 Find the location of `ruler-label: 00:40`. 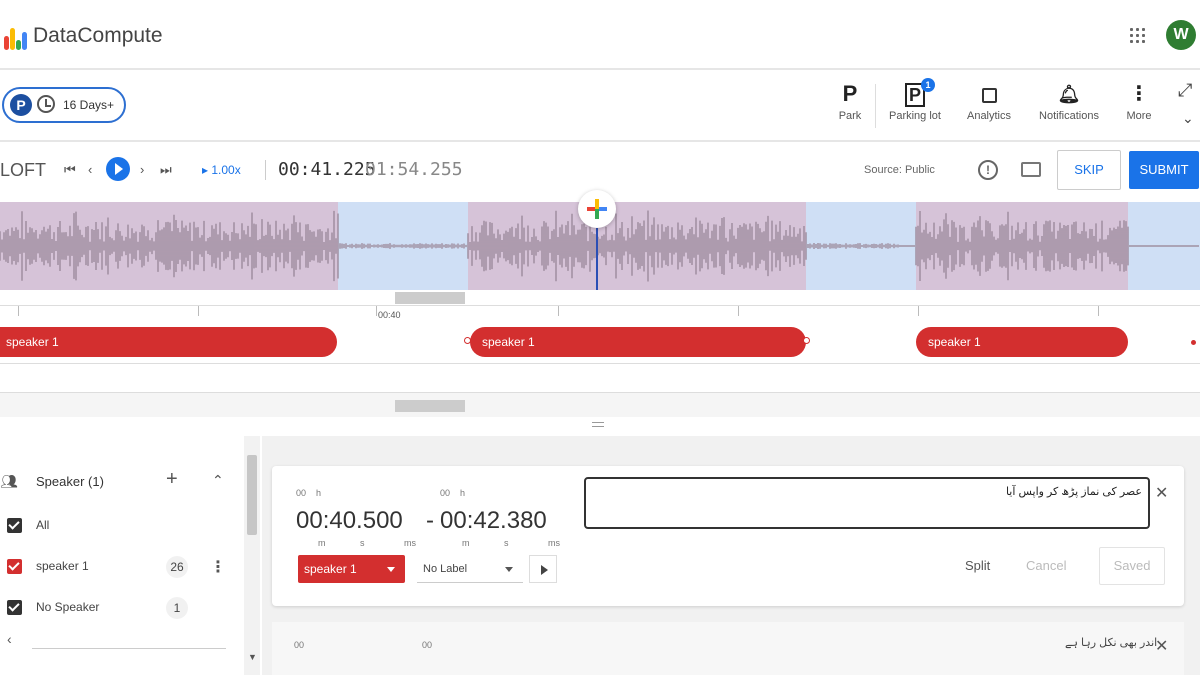

ruler-label: 00:40 is located at coordinates (389, 315).